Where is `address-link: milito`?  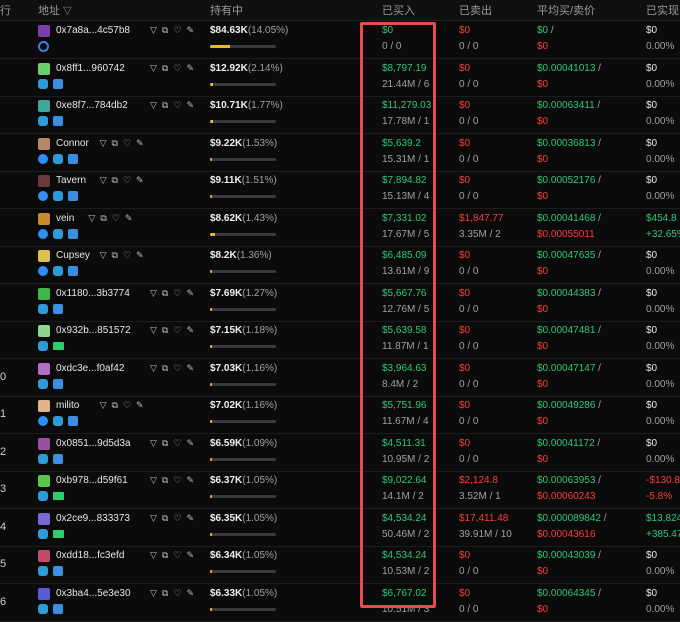 address-link: milito is located at coordinates (67, 405).